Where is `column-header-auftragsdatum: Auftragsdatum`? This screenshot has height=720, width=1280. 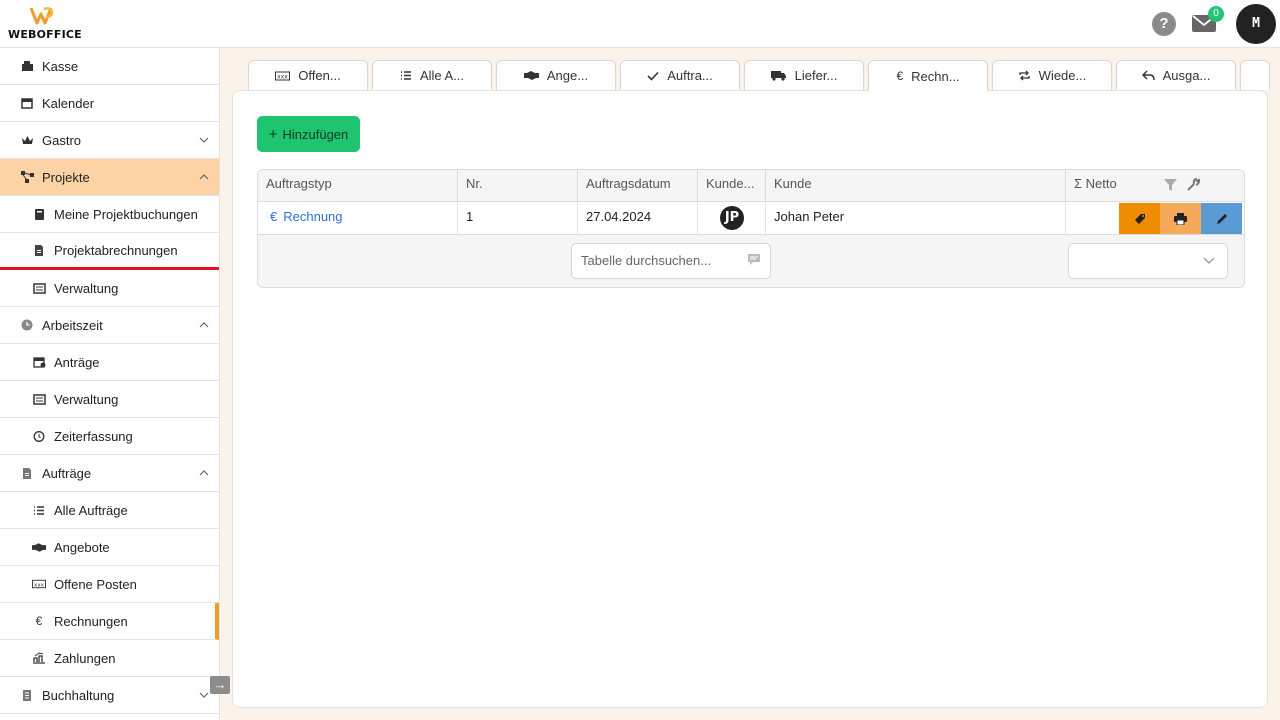
column-header-auftragsdatum: Auftragsdatum is located at coordinates (638, 186).